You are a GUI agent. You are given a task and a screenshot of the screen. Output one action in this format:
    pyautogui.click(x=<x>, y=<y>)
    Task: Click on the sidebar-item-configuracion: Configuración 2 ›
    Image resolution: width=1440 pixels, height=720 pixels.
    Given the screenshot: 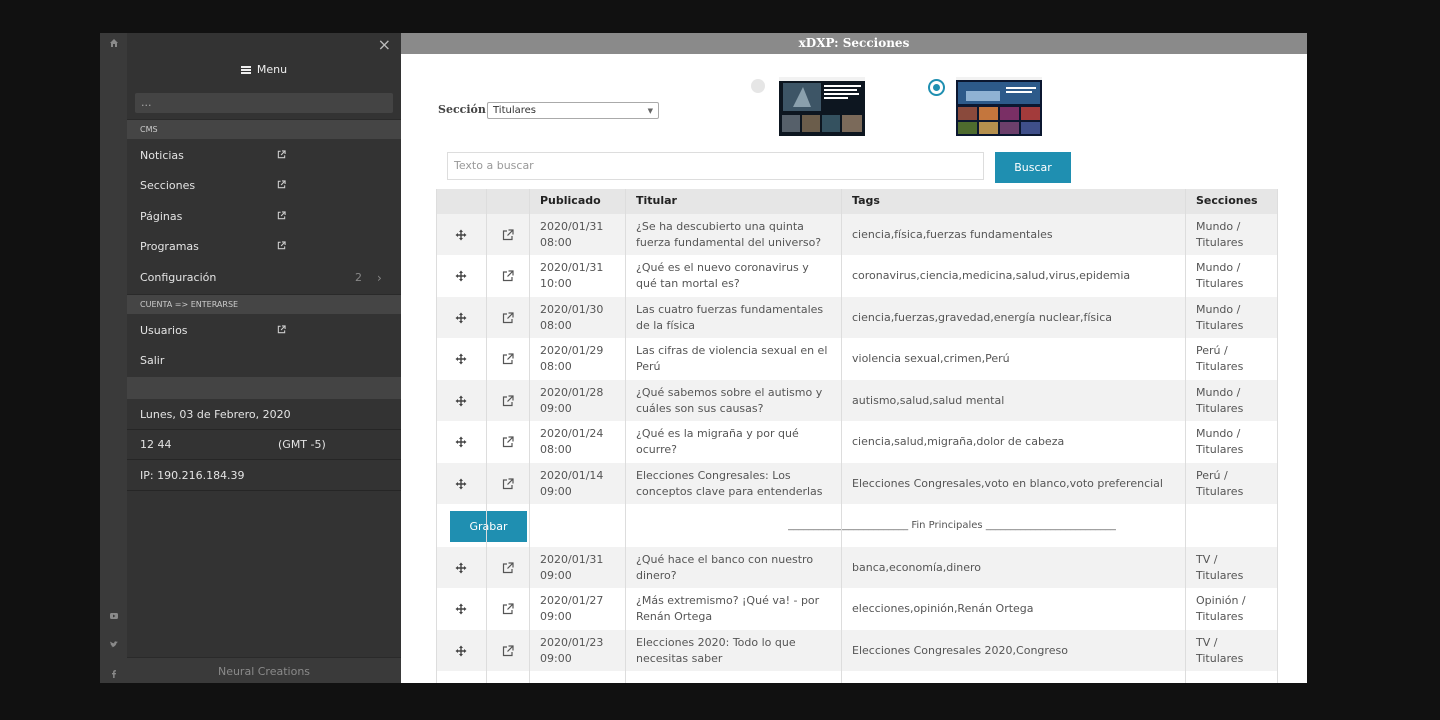 What is the action you would take?
    pyautogui.click(x=264, y=278)
    